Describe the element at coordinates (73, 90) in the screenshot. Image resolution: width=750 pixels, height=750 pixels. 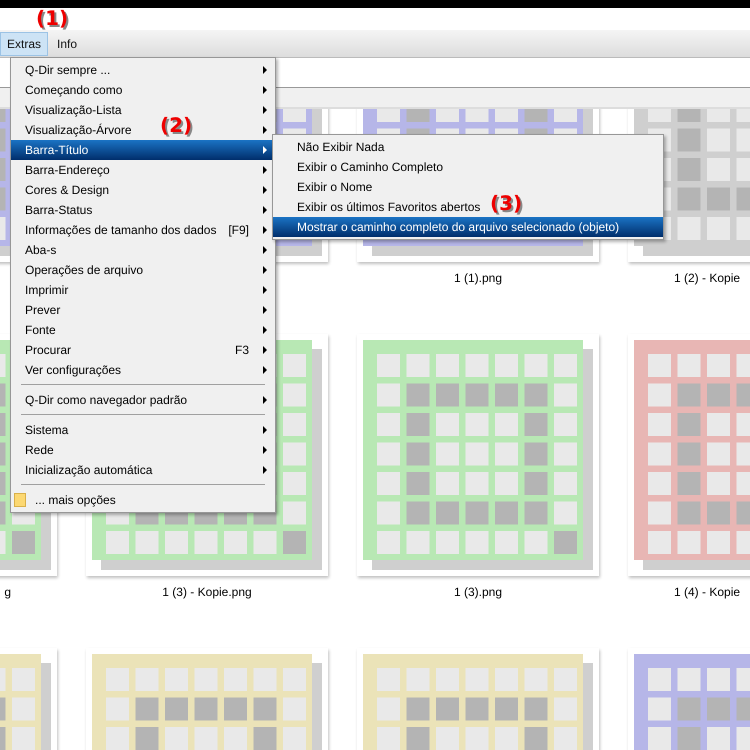
I see `menu-item: Começando como` at that location.